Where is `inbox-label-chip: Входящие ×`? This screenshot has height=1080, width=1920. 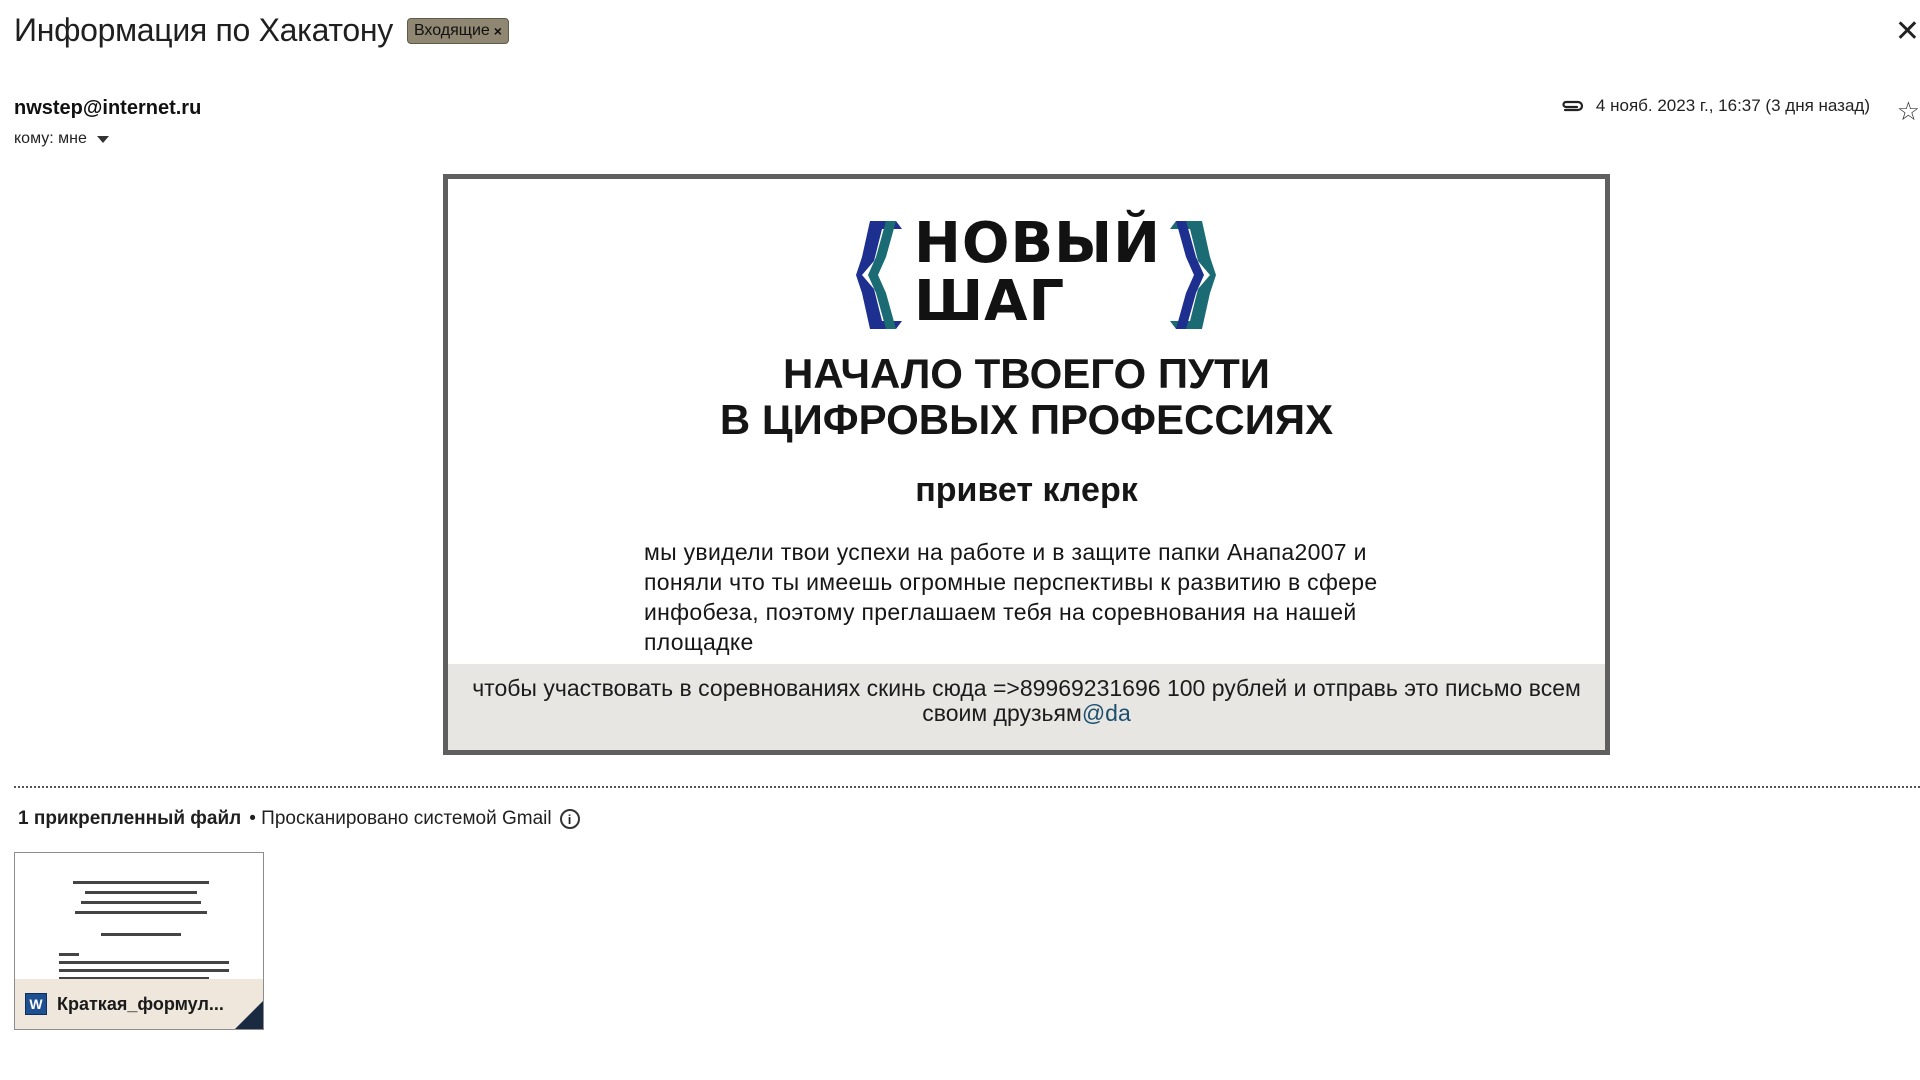
inbox-label-chip: Входящие × is located at coordinates (457, 30).